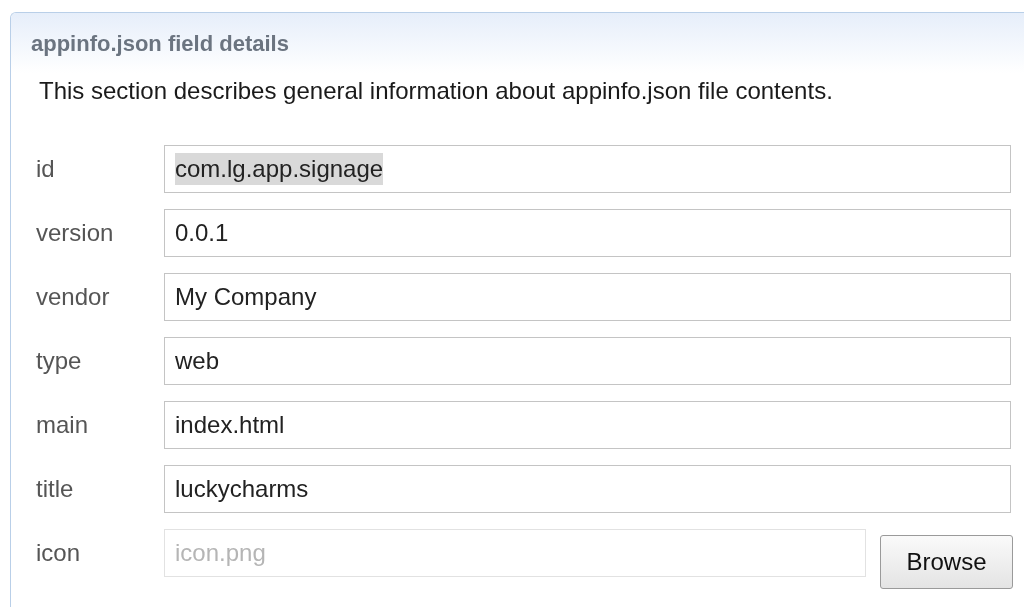 The width and height of the screenshot is (1024, 607). What do you see at coordinates (73, 297) in the screenshot?
I see `field-label: vendor` at bounding box center [73, 297].